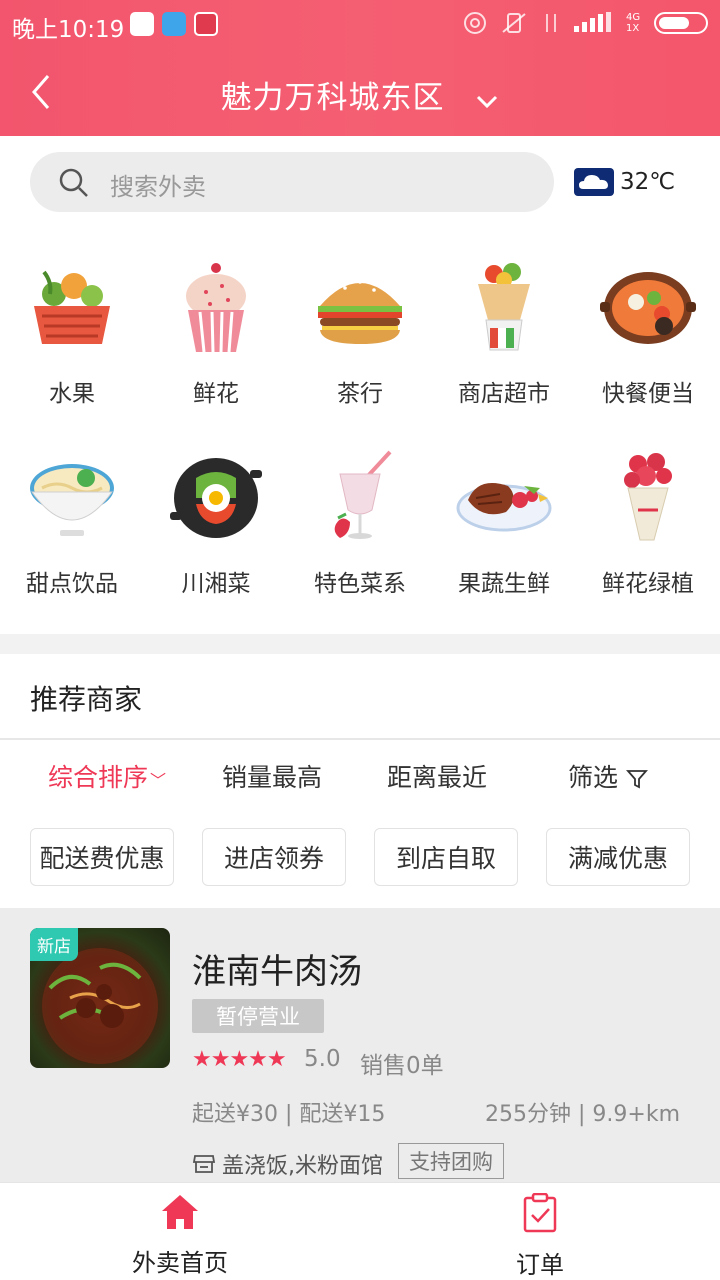 This screenshot has height=1280, width=720. Describe the element at coordinates (158, 187) in the screenshot. I see `search-placeholder: 搜索外卖` at that location.